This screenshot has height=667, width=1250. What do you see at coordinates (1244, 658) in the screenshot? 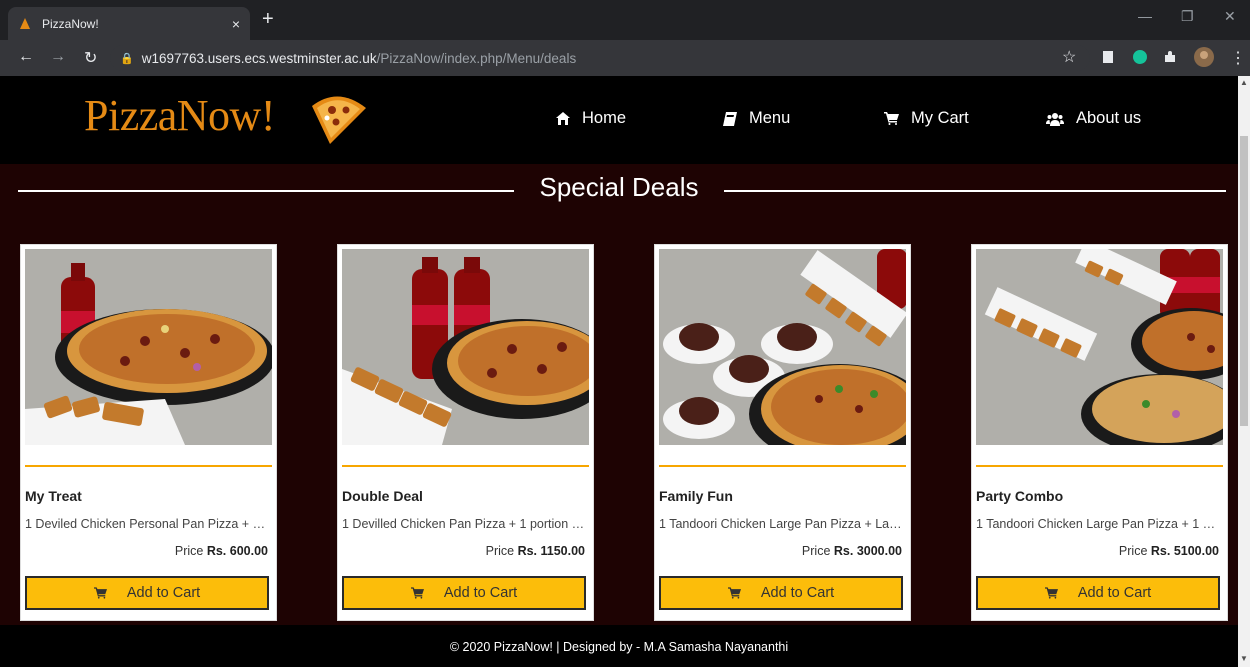
I see `scroll-down-icon: ▼` at bounding box center [1244, 658].